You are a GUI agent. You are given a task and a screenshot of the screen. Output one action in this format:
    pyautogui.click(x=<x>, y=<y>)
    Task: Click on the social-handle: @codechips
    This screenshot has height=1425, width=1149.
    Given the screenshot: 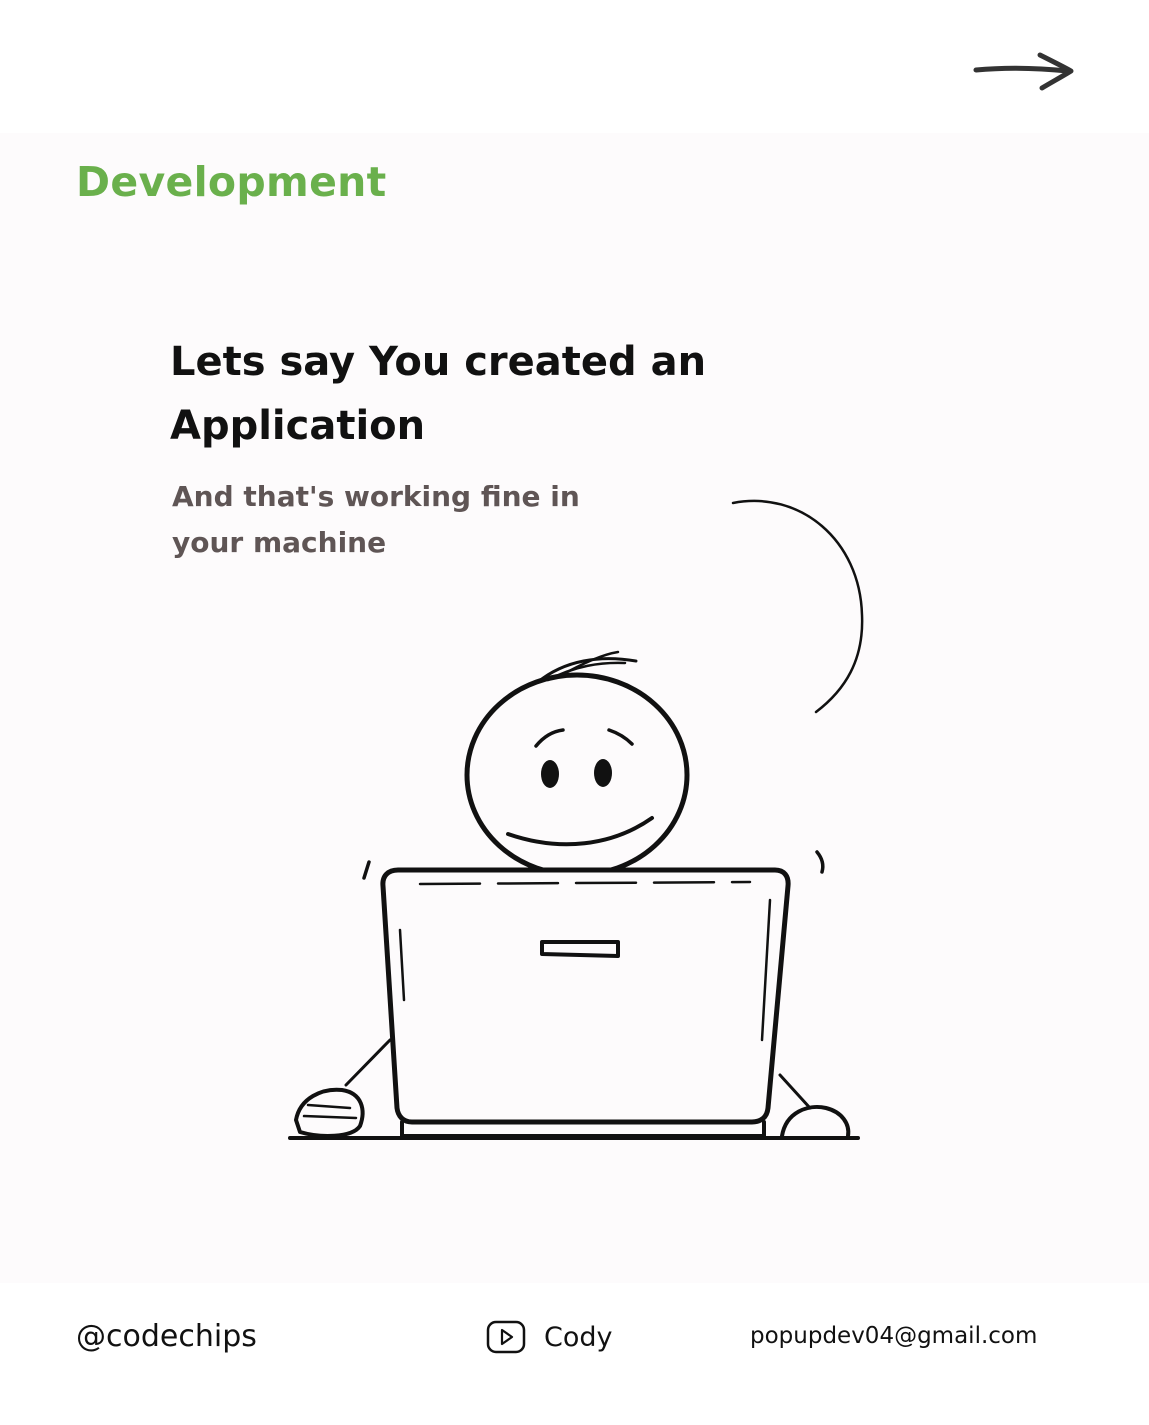 What is the action you would take?
    pyautogui.click(x=166, y=1336)
    